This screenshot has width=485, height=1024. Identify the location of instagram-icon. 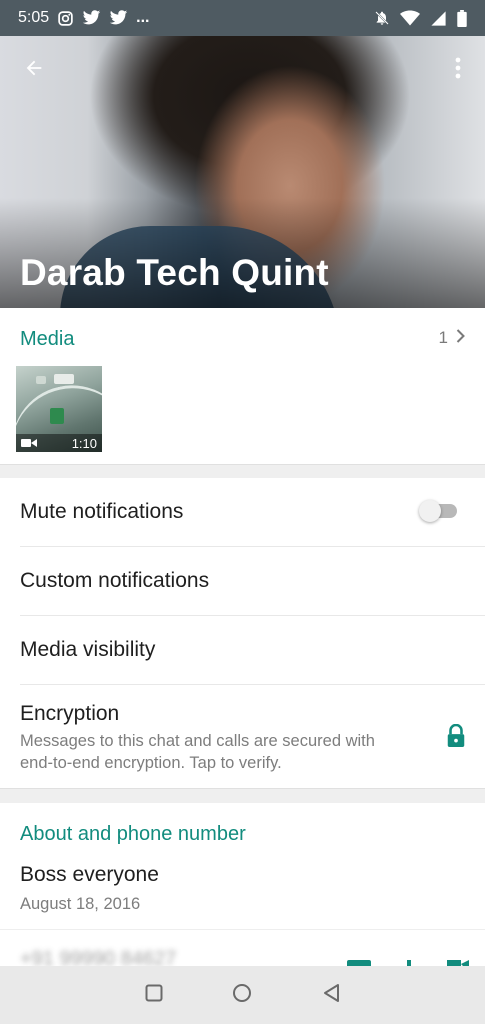
(65, 18).